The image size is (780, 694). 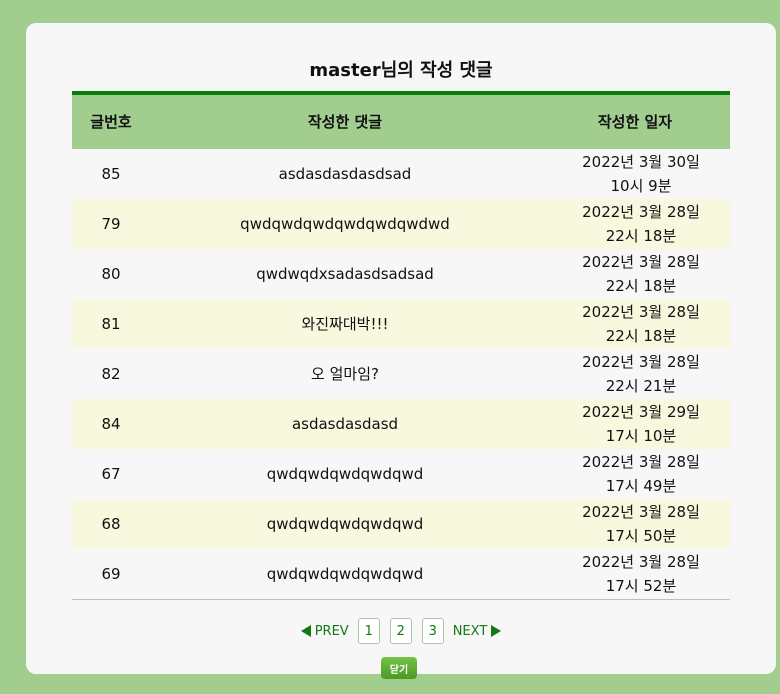 What do you see at coordinates (111, 524) in the screenshot?
I see `post-number-cell: 68` at bounding box center [111, 524].